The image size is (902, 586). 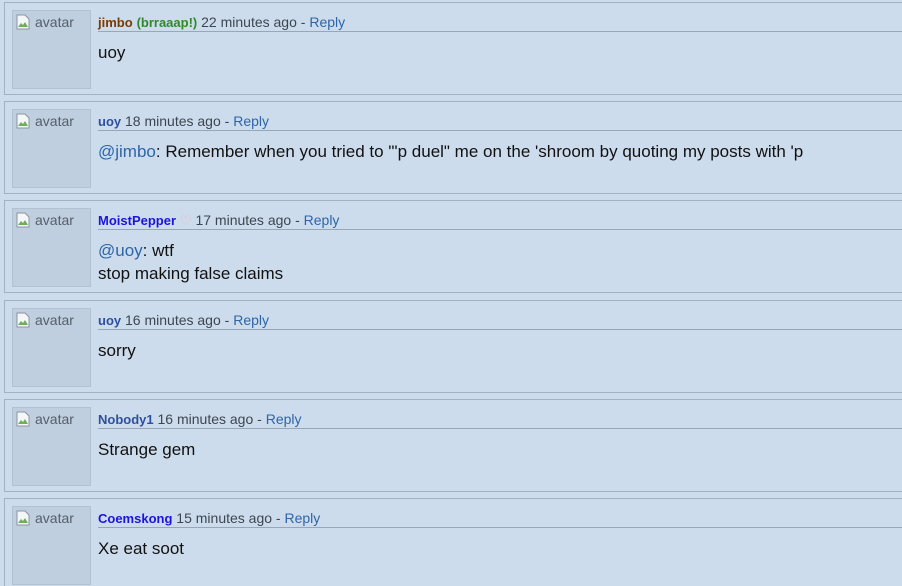 What do you see at coordinates (112, 52) in the screenshot?
I see `comment-text: uoy` at bounding box center [112, 52].